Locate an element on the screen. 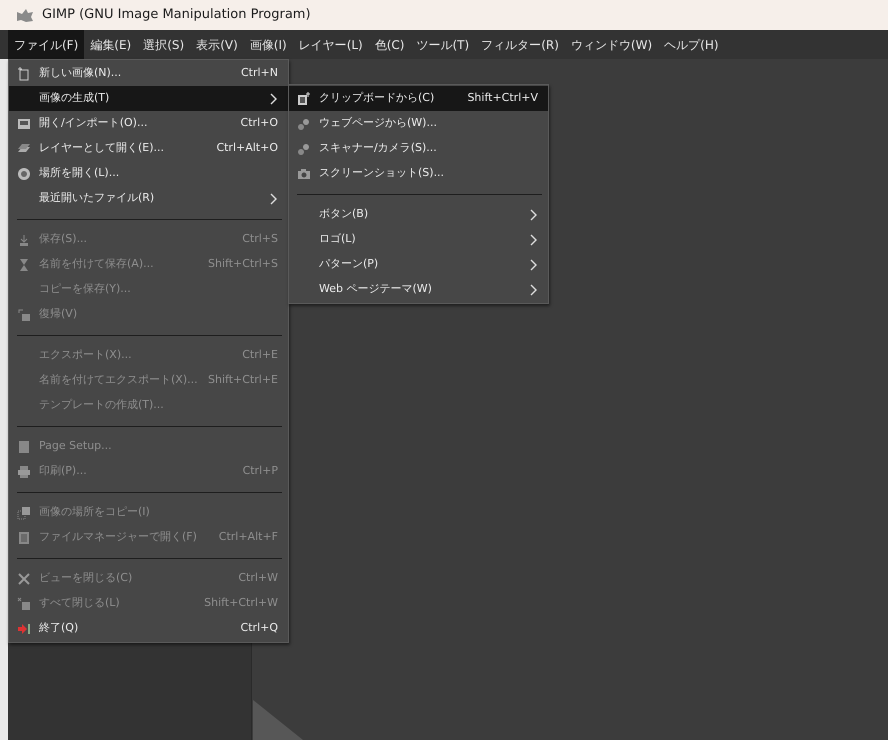 This screenshot has height=740, width=888. menu-item: ボタン(B) is located at coordinates (418, 214).